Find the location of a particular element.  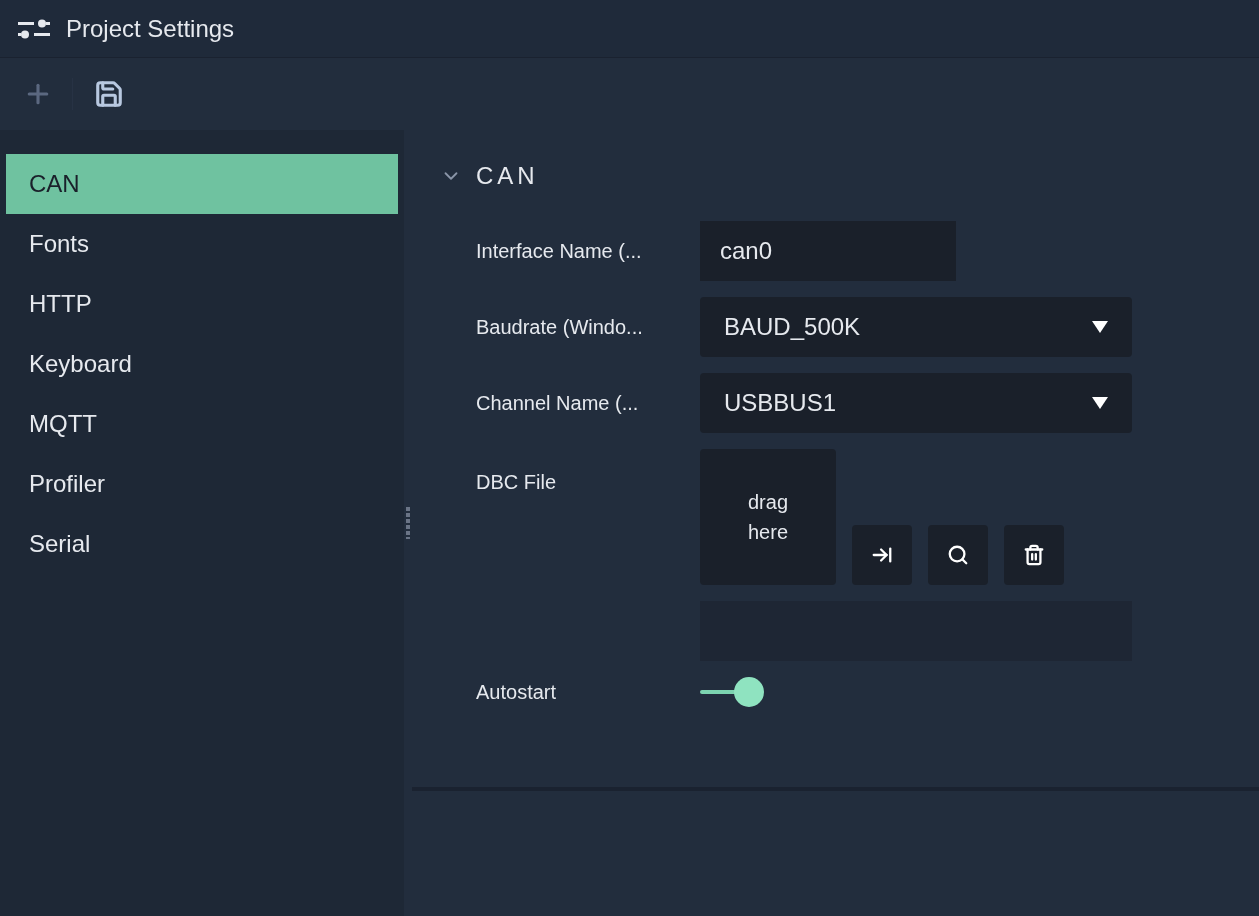

delete-button is located at coordinates (1034, 555).